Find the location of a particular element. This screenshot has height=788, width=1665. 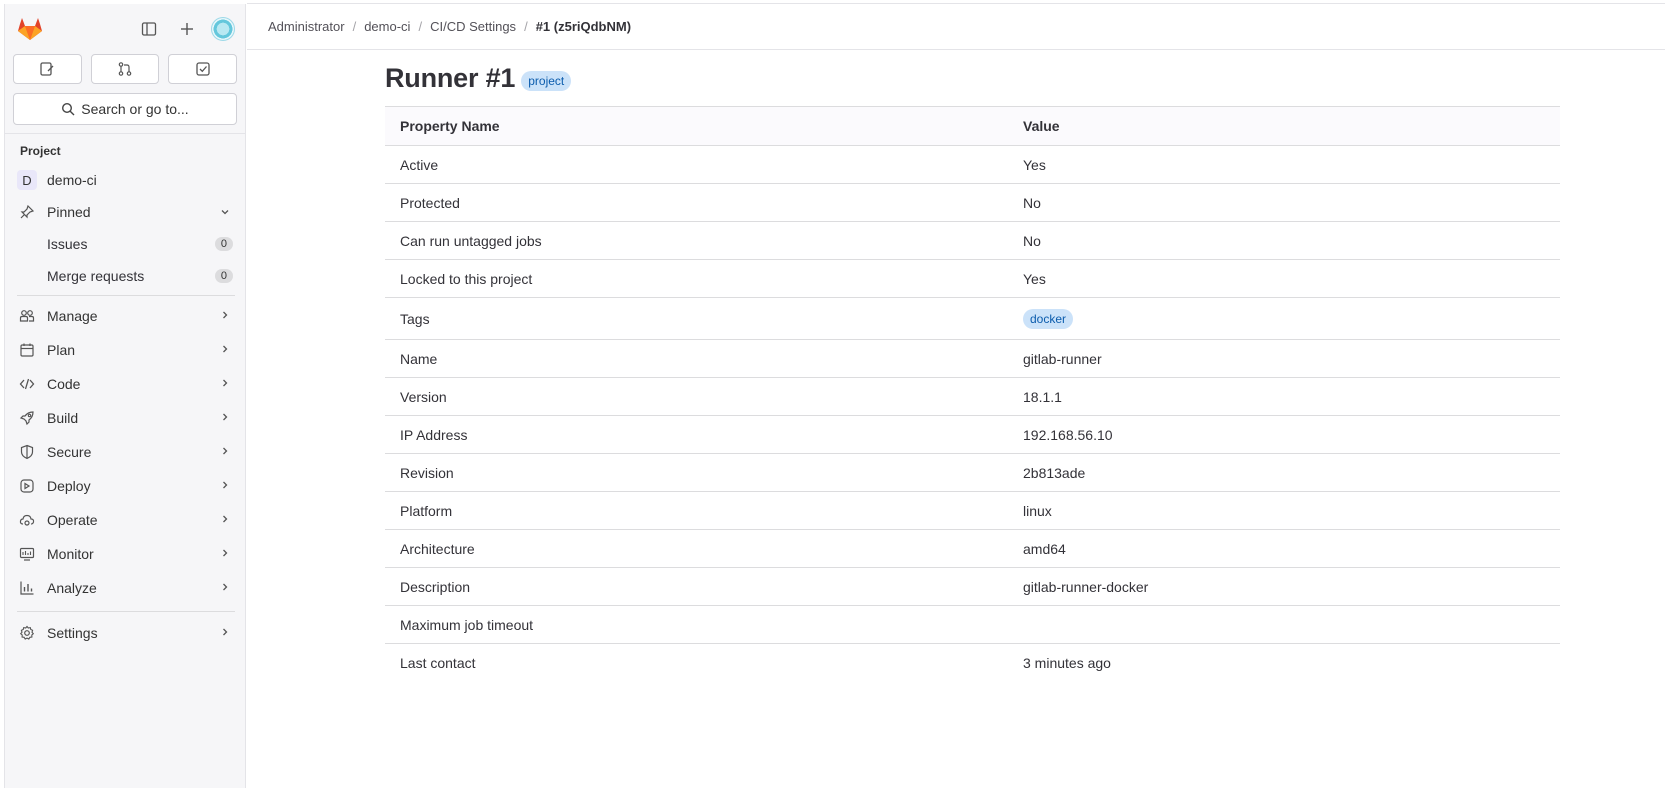

property-name: Protected is located at coordinates (696, 202).